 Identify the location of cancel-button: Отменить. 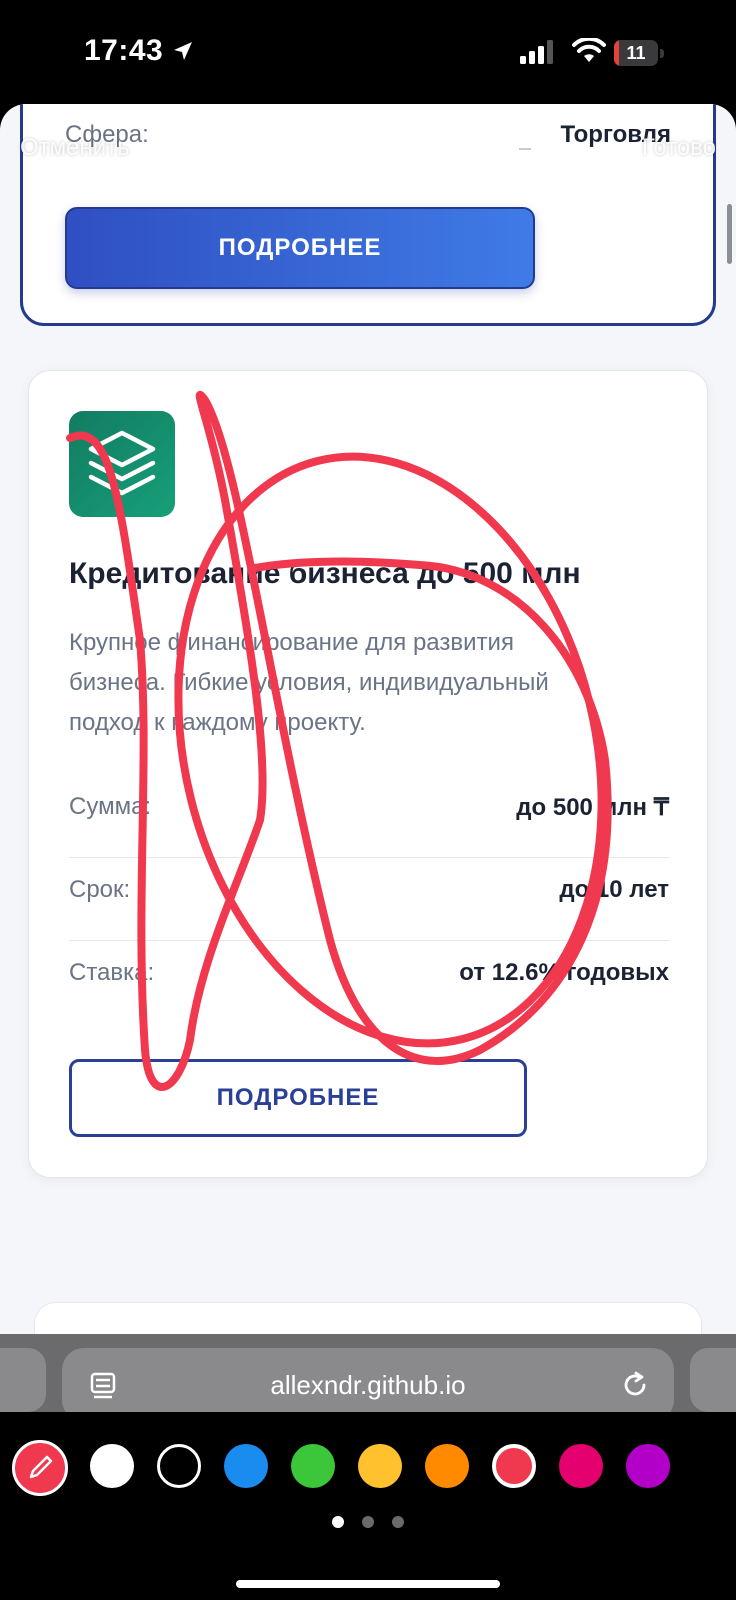
(75, 148).